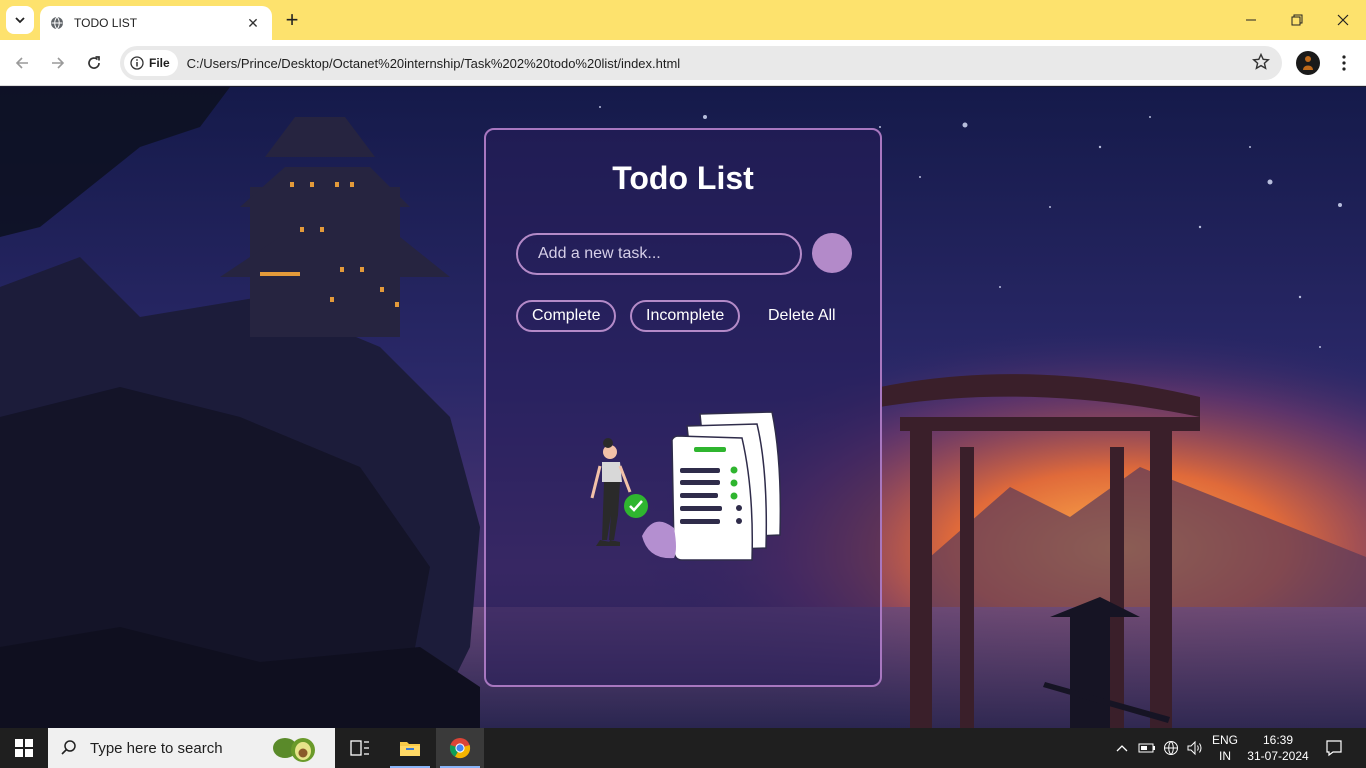 The image size is (1366, 768). I want to click on back-button, so click(22, 63).